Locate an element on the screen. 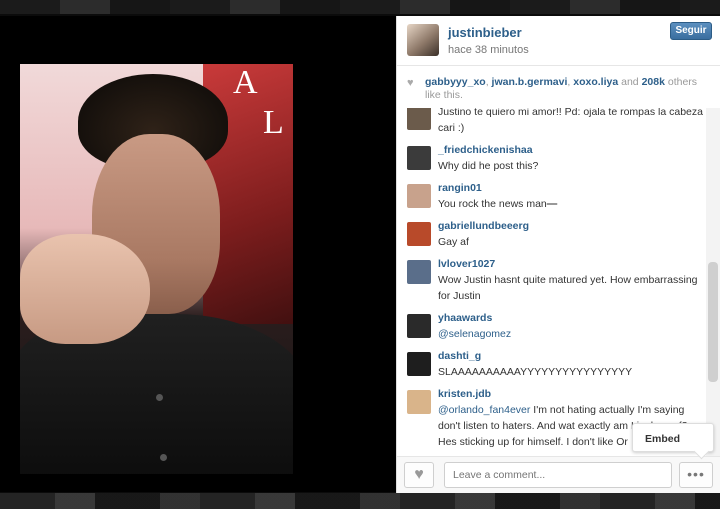 The height and width of the screenshot is (509, 720). comment-item: yhaawards @selenagomez is located at coordinates (553, 329).